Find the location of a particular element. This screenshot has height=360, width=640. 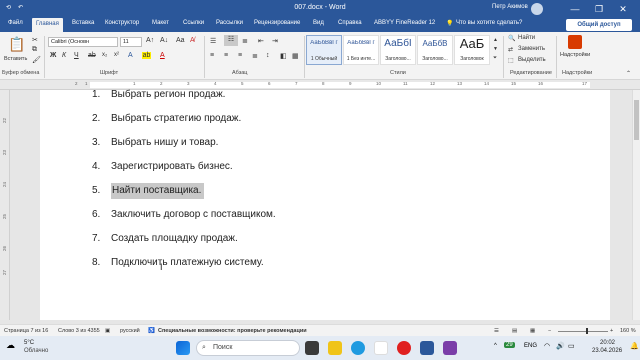

tab-layout: Макет is located at coordinates (160, 23).